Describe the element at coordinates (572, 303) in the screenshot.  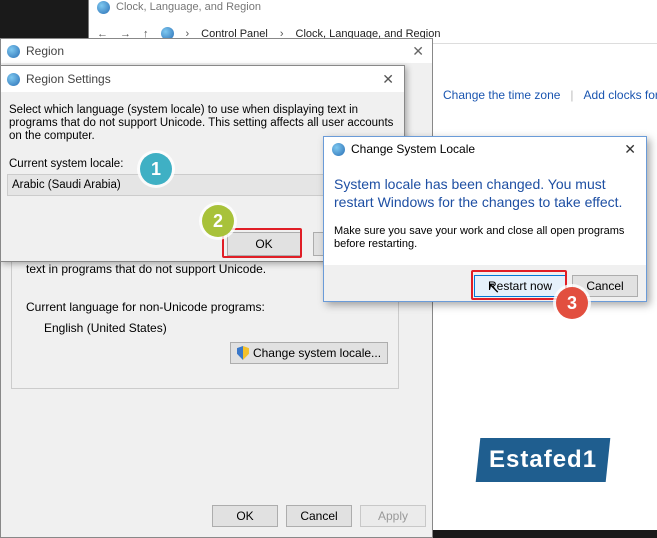
I see `step-3-badge: 3` at that location.